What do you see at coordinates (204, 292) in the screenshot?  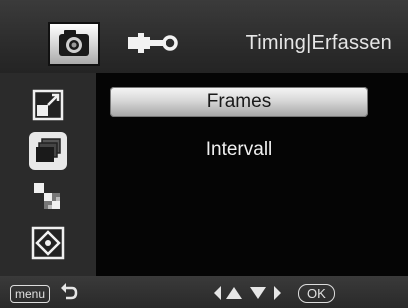 I see `bottom-hint-bar: menu OK` at bounding box center [204, 292].